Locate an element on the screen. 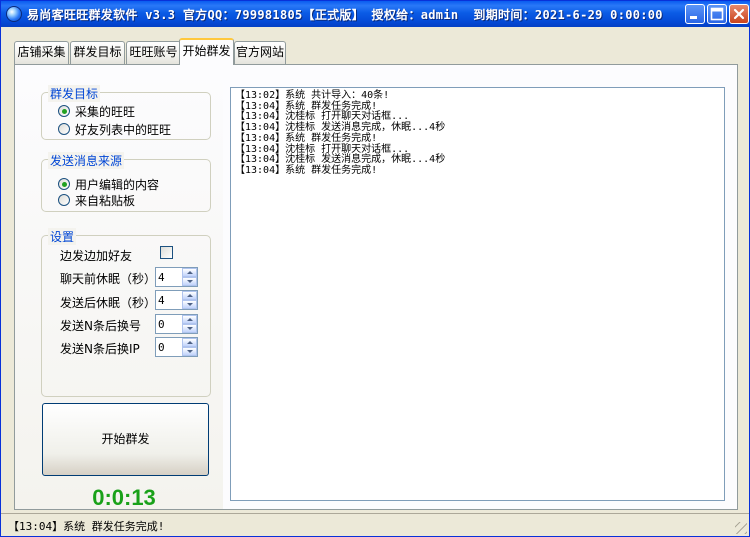 The width and height of the screenshot is (750, 537). source-group-title: 发送消息来源 is located at coordinates (86, 160).